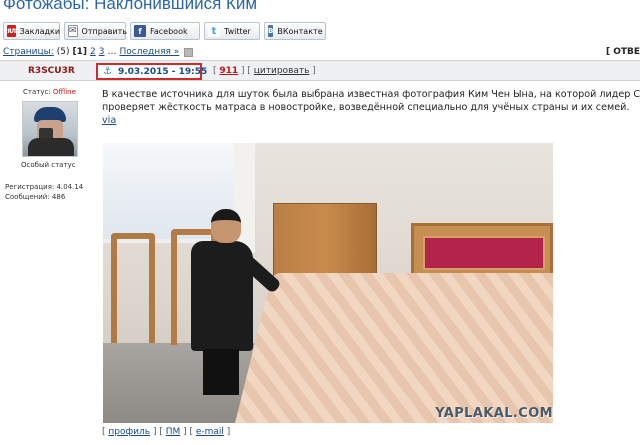  Describe the element at coordinates (40, 31) in the screenshot. I see `bookmarks-label: Закладки` at that location.